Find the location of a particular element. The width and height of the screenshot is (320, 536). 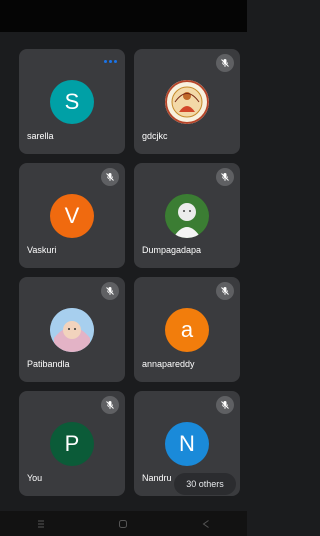

avatar: V is located at coordinates (72, 216).